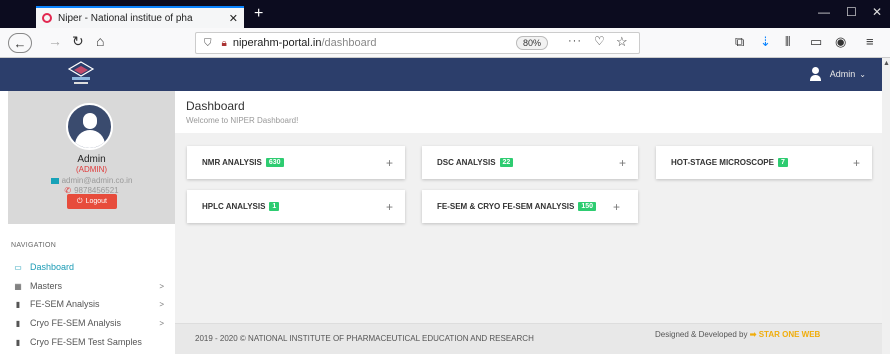  What do you see at coordinates (208, 43) in the screenshot?
I see `tracking-shield-icon: ⛉` at bounding box center [208, 43].